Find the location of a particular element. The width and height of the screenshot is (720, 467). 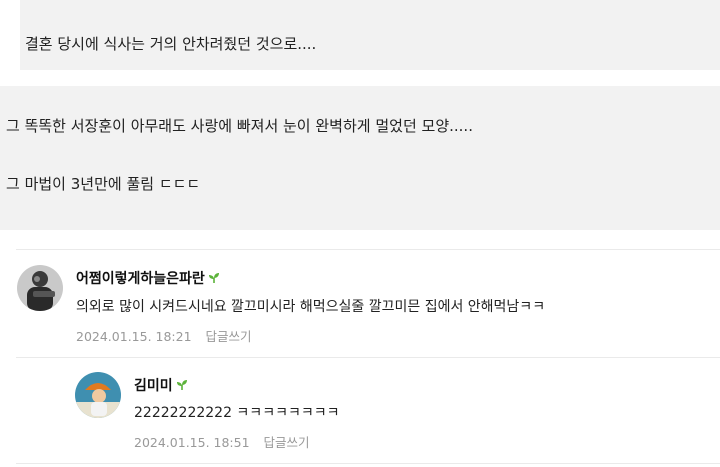

comment-date: 2024.01.15. 18:21 is located at coordinates (134, 336).